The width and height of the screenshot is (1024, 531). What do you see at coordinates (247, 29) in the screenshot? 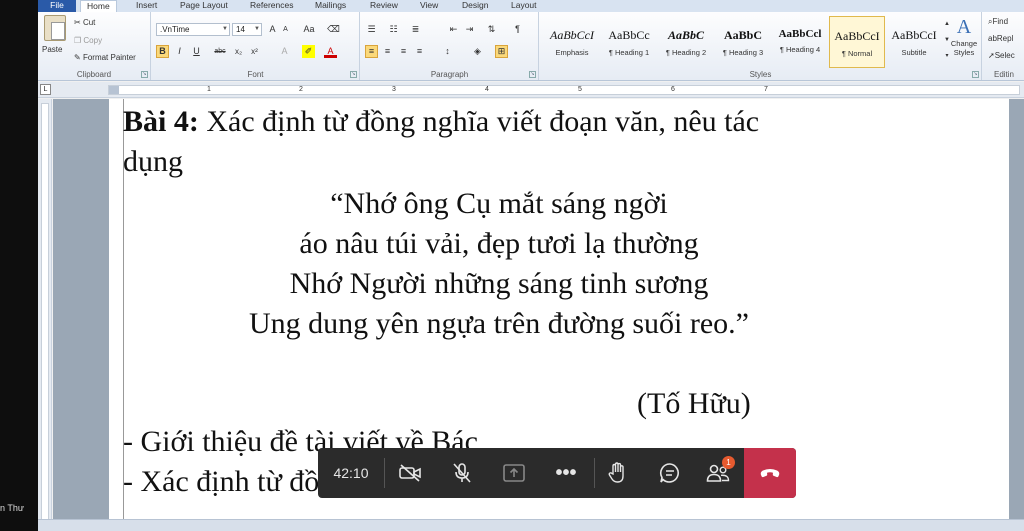
I see `font-size-combo: 14 ▼` at bounding box center [247, 29].